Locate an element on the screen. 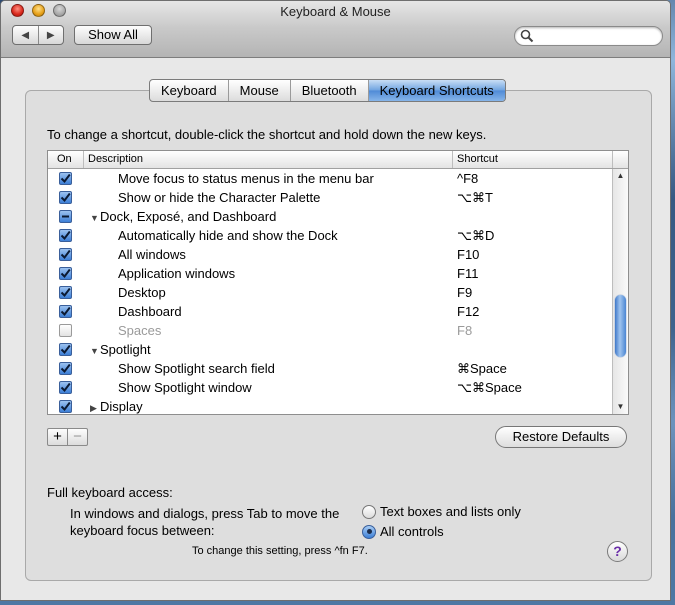 This screenshot has width=675, height=605. row-description: Desktop is located at coordinates (142, 292).